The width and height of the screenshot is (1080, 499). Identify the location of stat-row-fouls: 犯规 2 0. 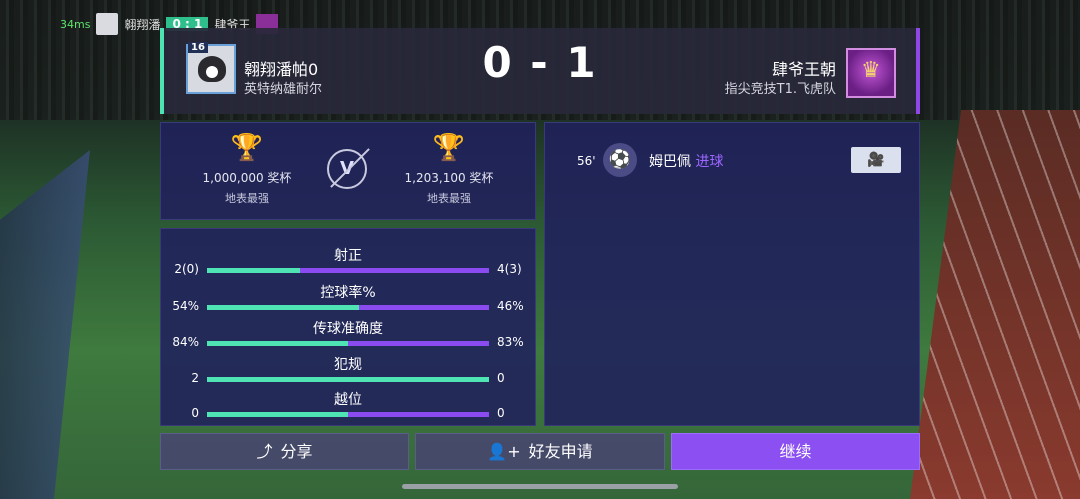
(348, 372).